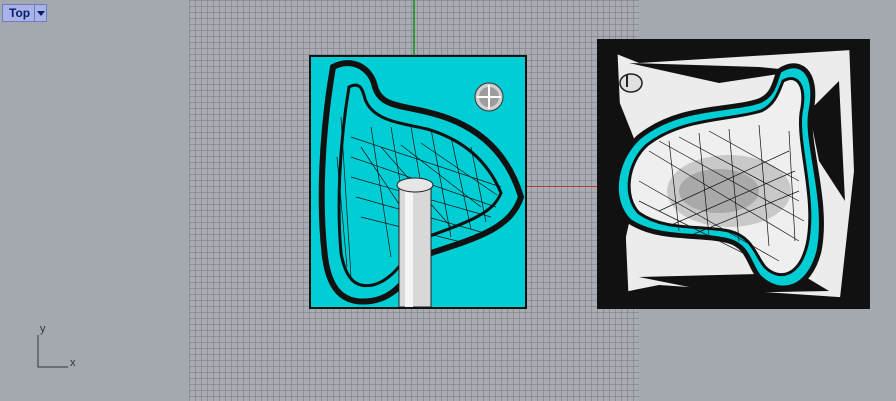  Describe the element at coordinates (59, 349) in the screenshot. I see `axis-widget: y x` at that location.